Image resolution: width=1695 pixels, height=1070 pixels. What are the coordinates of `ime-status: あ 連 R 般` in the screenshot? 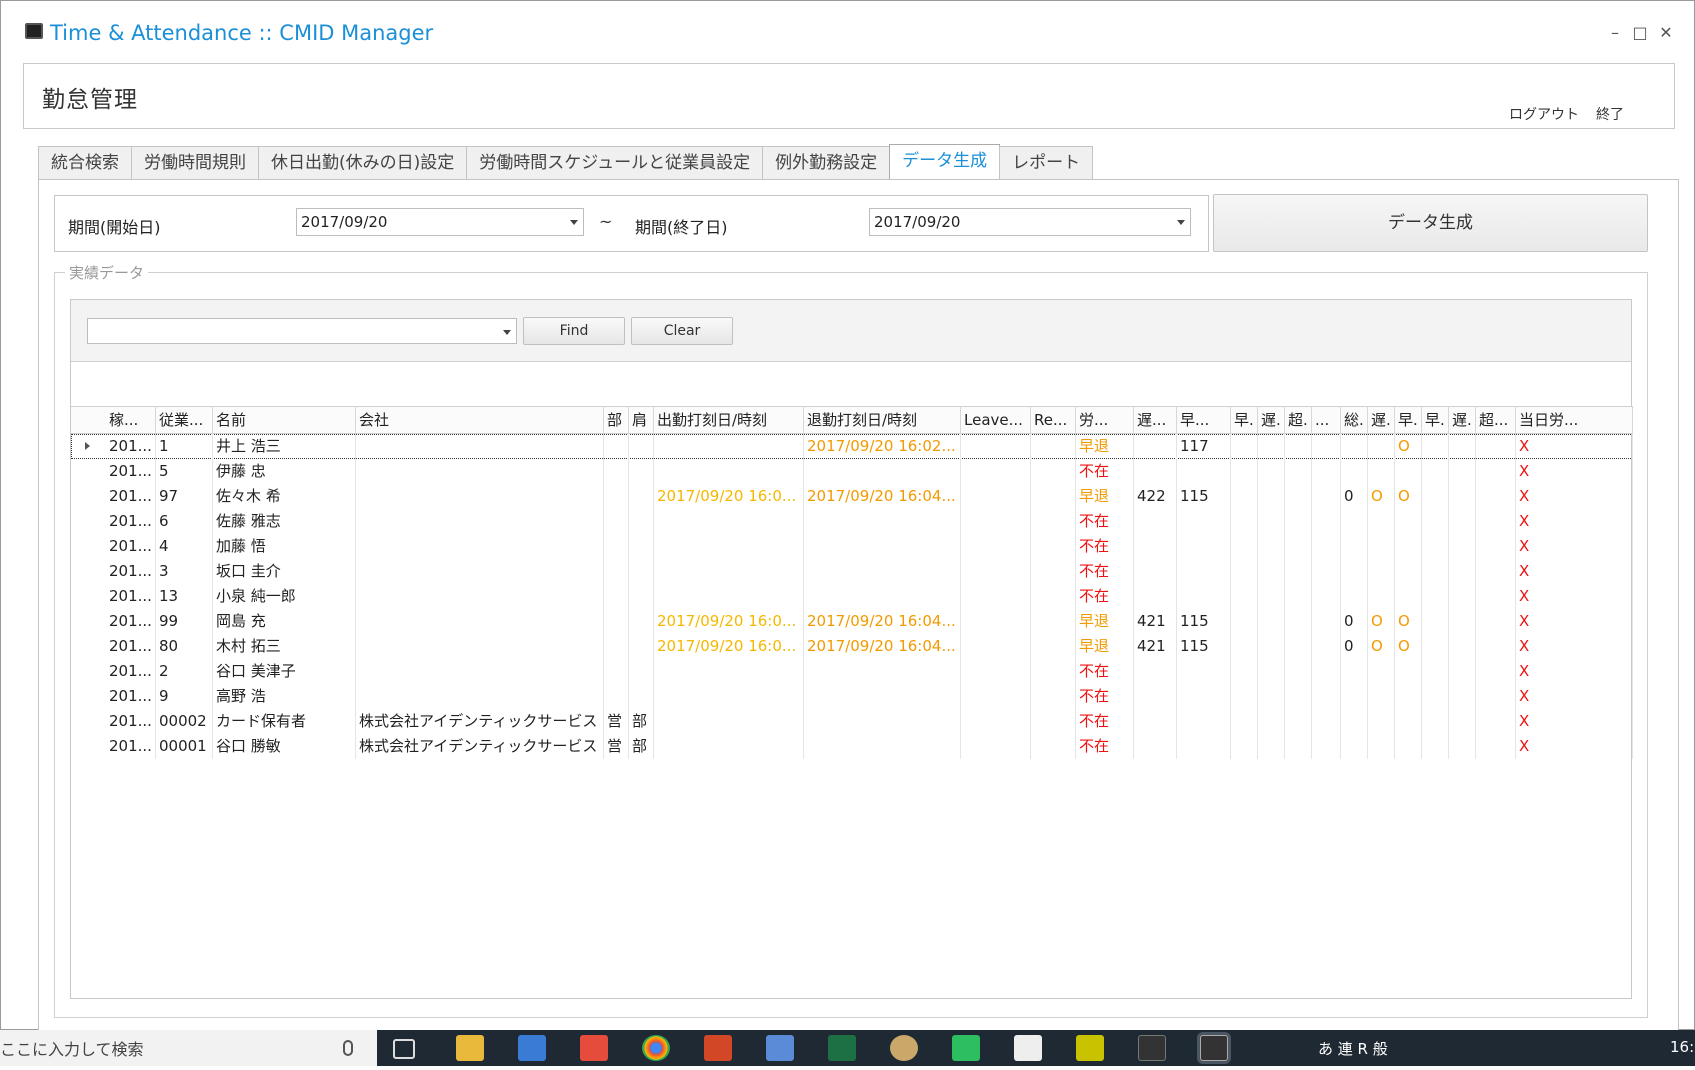 It's located at (1353, 1048).